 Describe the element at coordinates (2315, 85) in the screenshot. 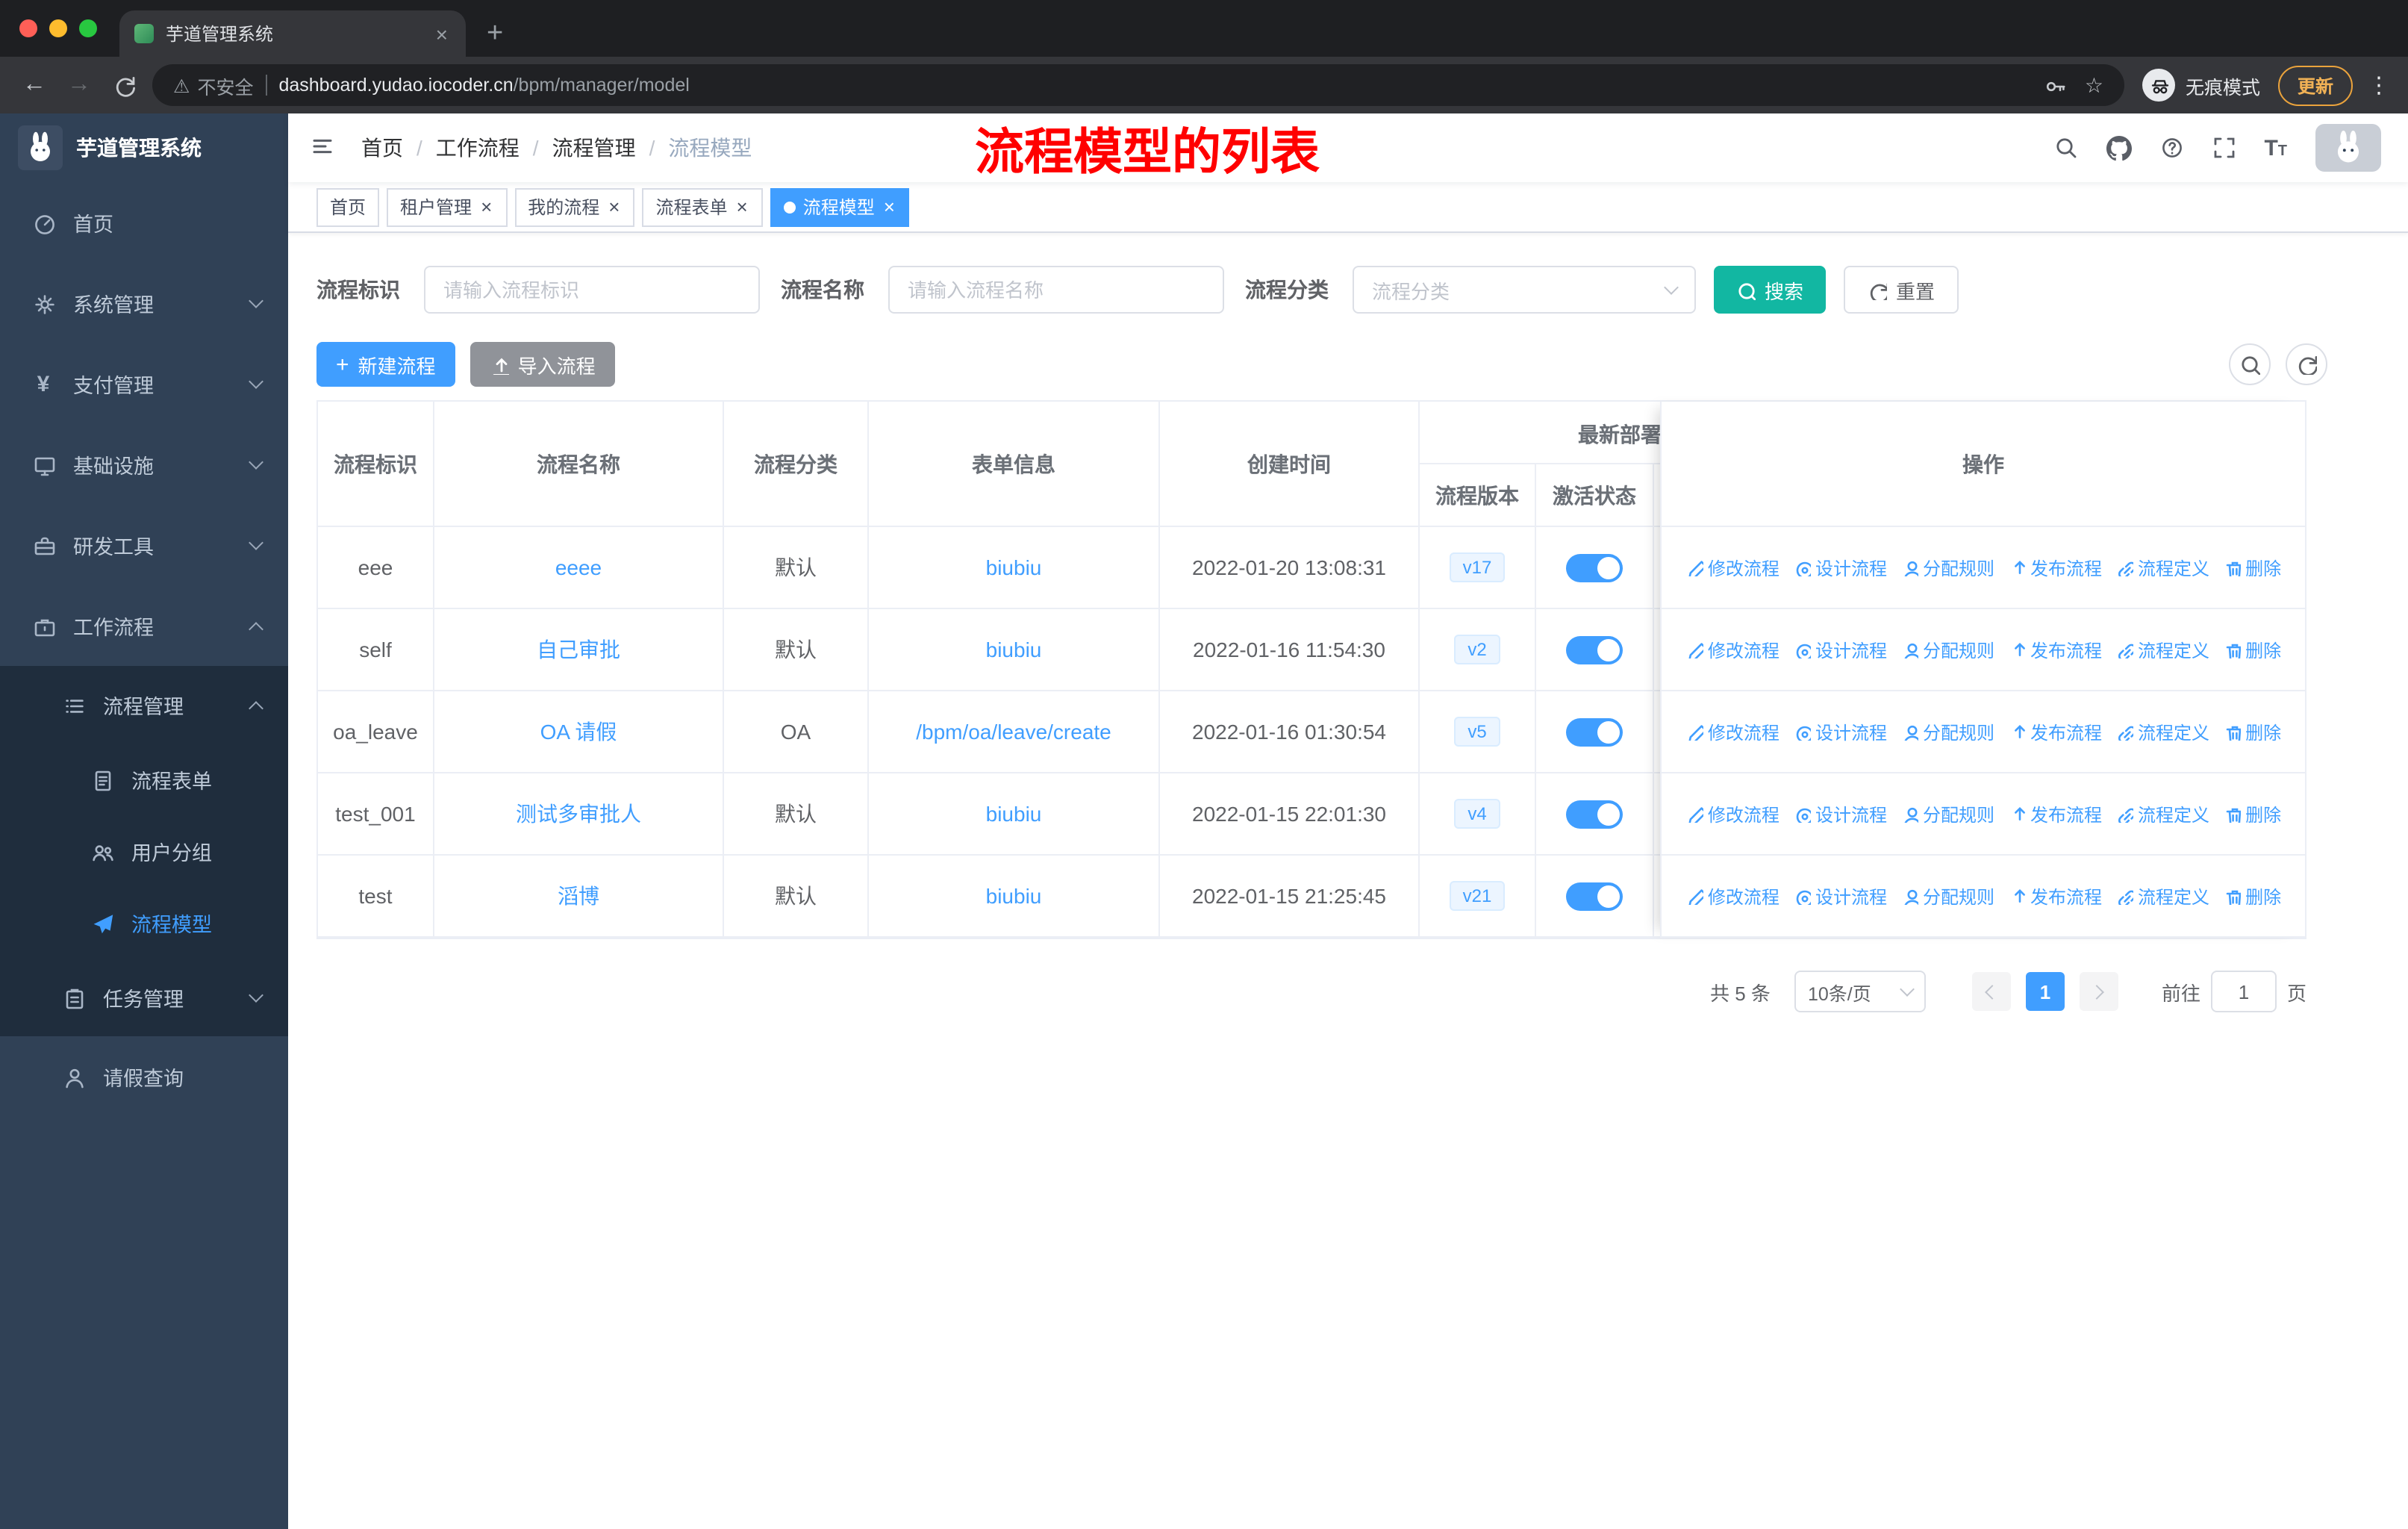

I see `chrome-update-button: 更新` at that location.